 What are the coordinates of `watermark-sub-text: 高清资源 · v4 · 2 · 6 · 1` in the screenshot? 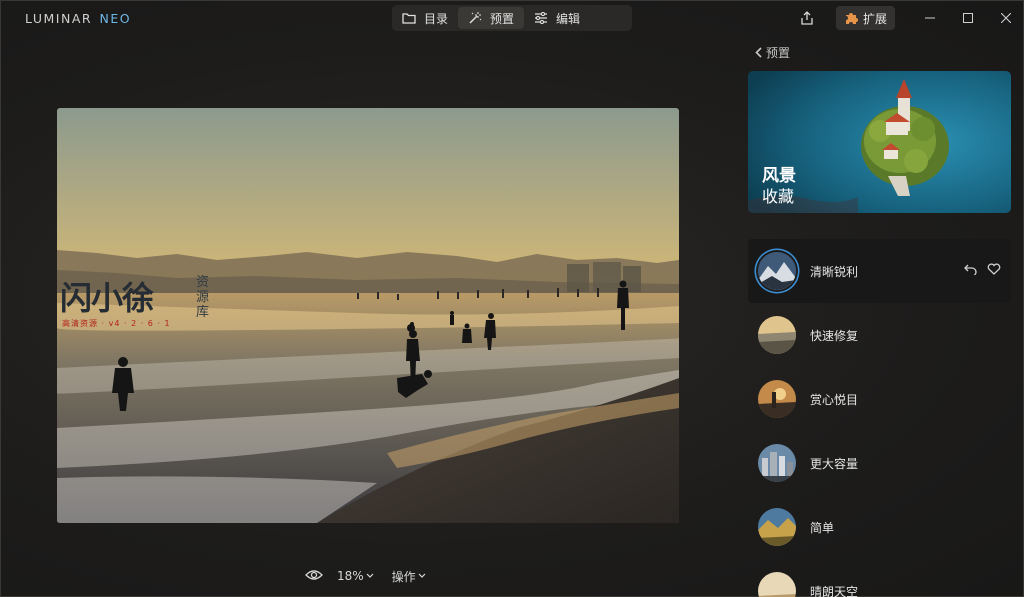 It's located at (116, 323).